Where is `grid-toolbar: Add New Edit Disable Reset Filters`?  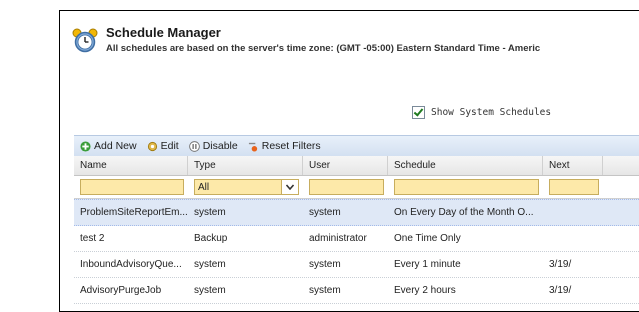
grid-toolbar: Add New Edit Disable Reset Filters is located at coordinates (356, 146).